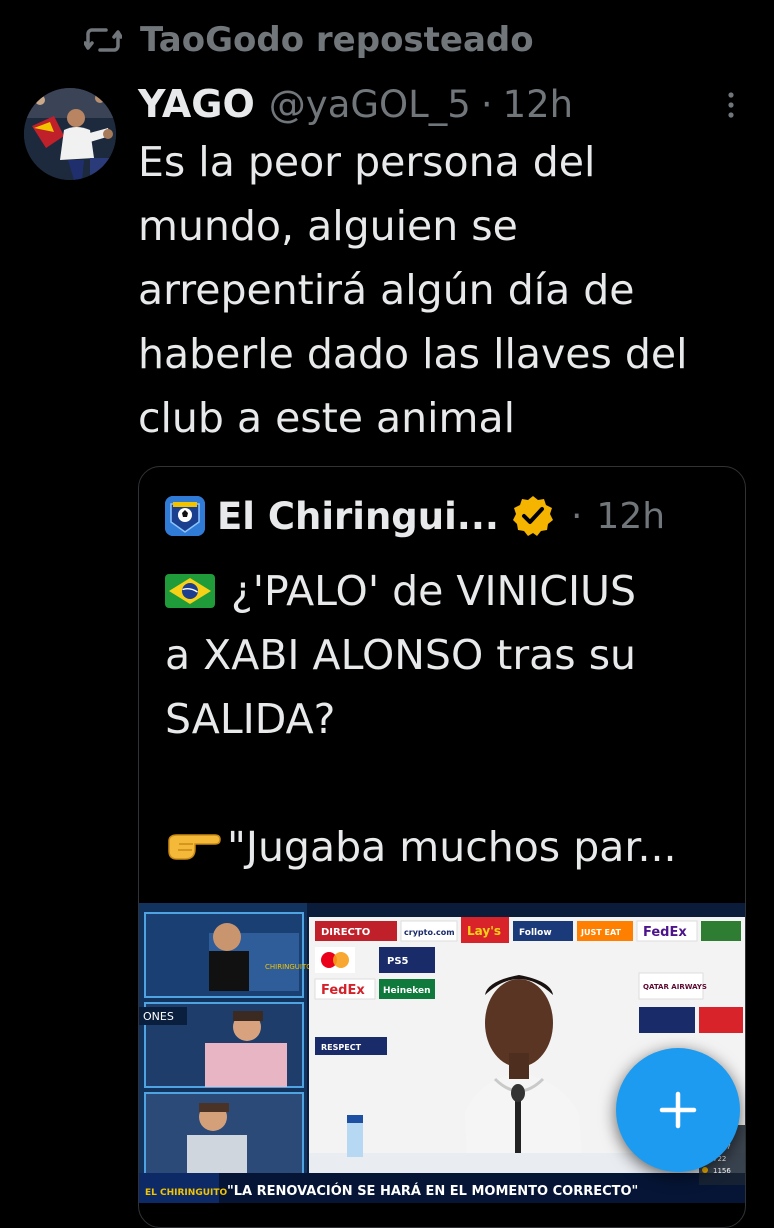 The image size is (774, 1228). What do you see at coordinates (327, 418) in the screenshot?
I see `tweet-text-line: club a este animal` at bounding box center [327, 418].